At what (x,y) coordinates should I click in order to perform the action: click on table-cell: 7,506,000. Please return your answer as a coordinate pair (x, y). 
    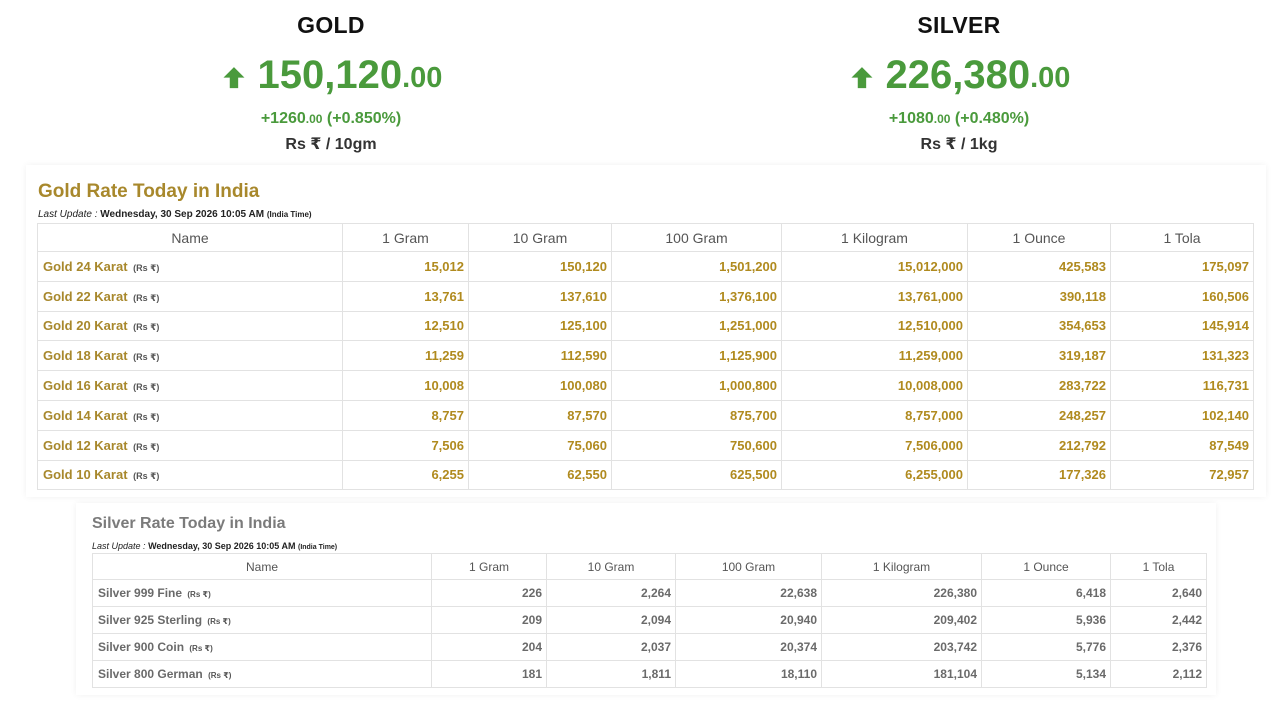
    Looking at the image, I should click on (874, 445).